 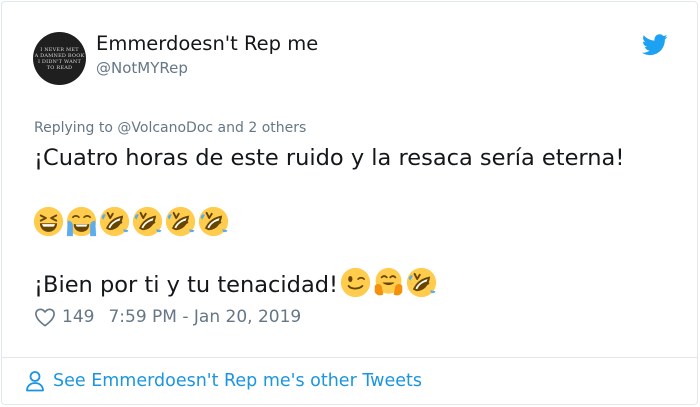 What do you see at coordinates (48, 221) in the screenshot?
I see `grinning-squinting-emoji-icon` at bounding box center [48, 221].